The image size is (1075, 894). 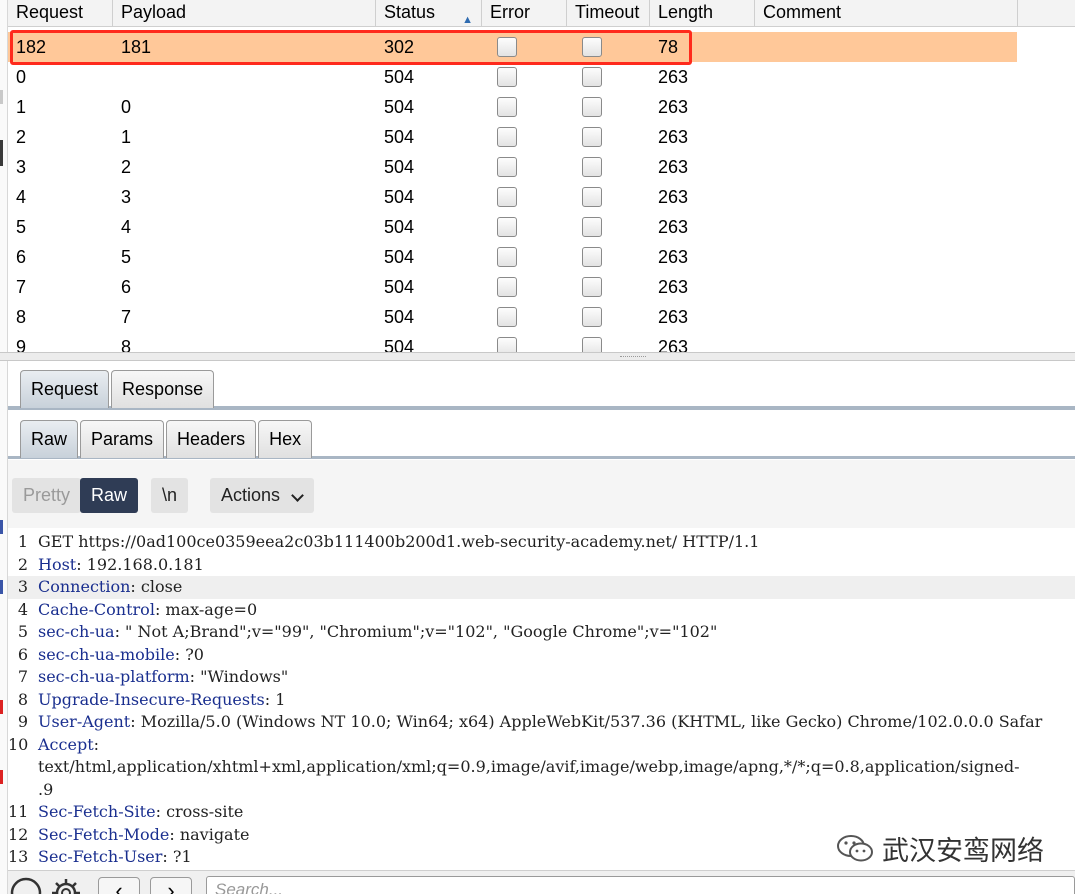 I want to click on request-line: 2 Host: 192.168.0.181, so click(x=541, y=565).